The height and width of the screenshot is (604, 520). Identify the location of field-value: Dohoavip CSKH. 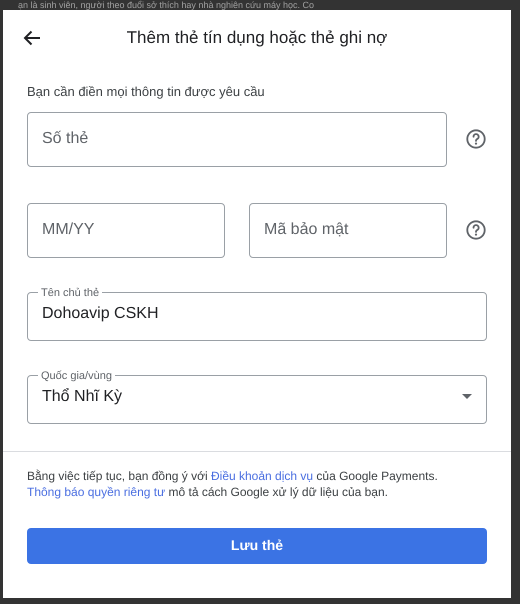
(101, 314).